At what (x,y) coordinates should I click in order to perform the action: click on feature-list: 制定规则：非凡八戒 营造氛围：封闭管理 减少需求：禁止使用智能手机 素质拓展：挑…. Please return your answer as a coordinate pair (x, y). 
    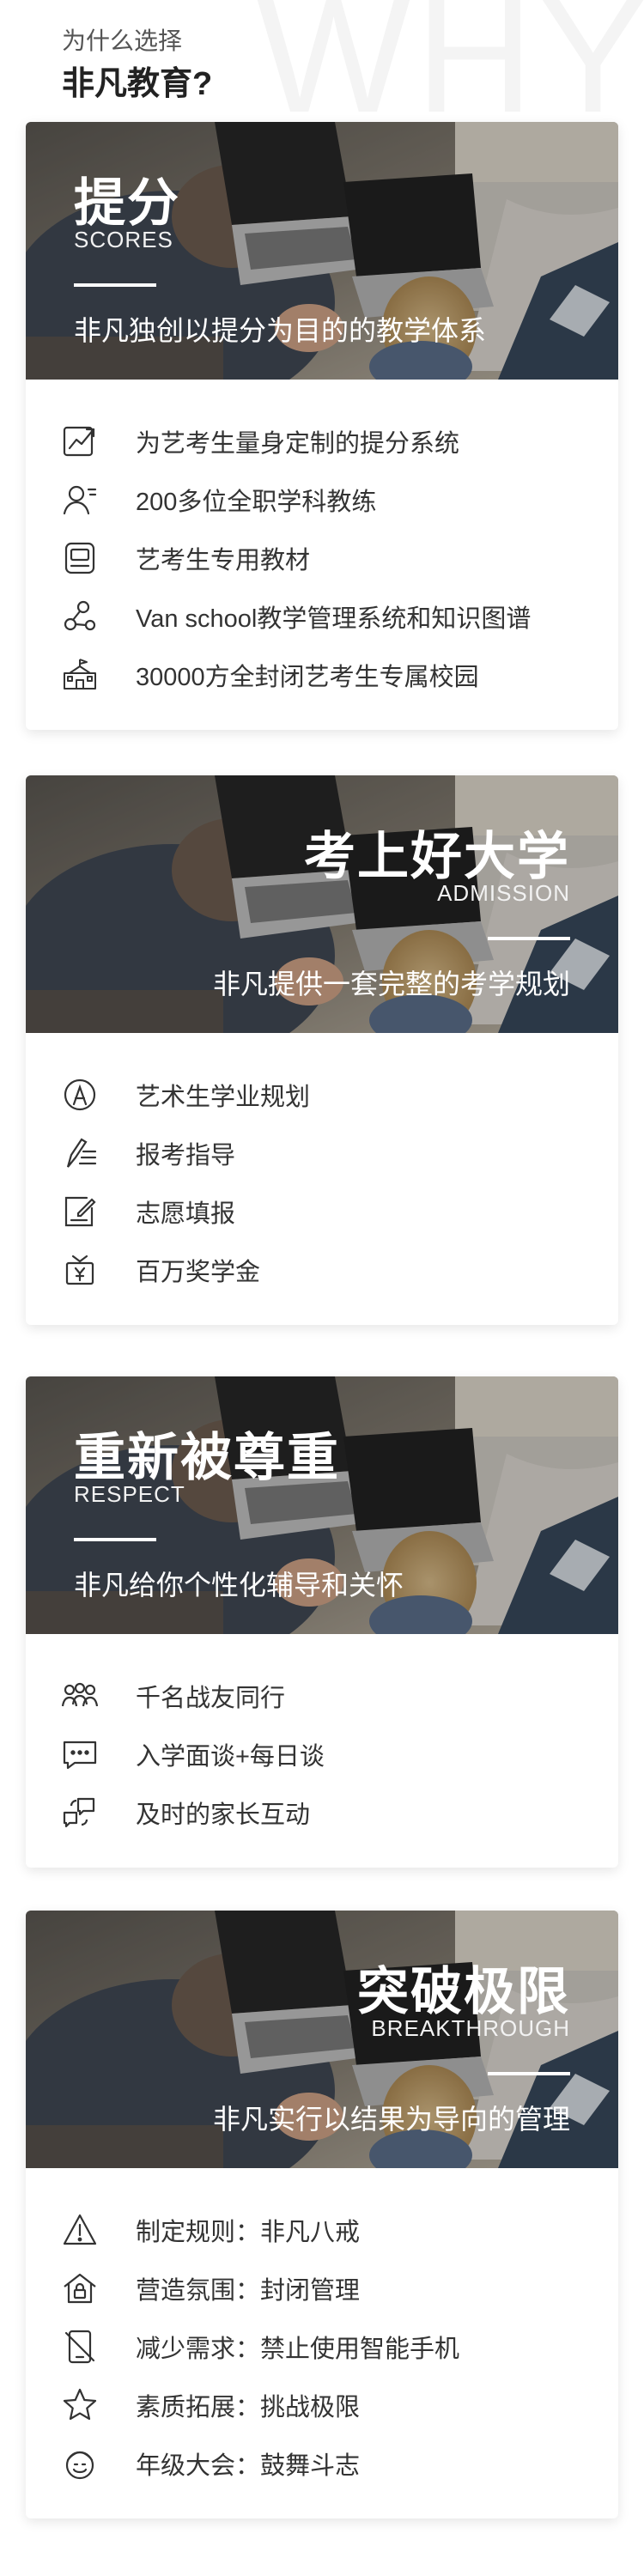
    Looking at the image, I should click on (322, 2343).